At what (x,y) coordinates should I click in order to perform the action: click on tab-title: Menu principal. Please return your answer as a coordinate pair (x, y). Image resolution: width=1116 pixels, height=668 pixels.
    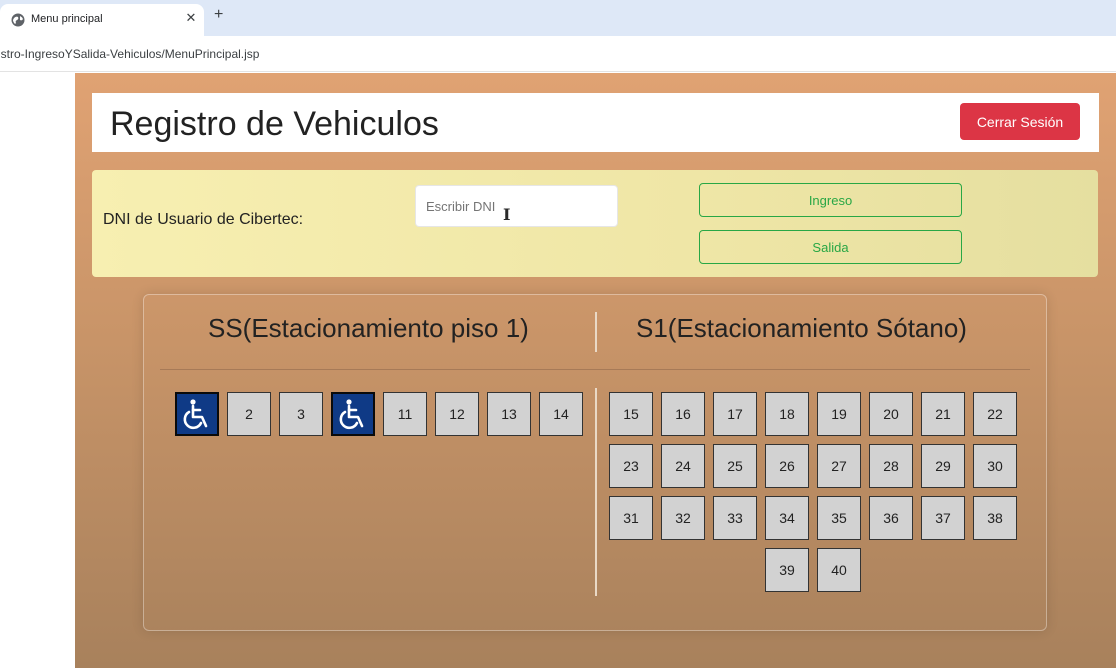
    Looking at the image, I should click on (67, 19).